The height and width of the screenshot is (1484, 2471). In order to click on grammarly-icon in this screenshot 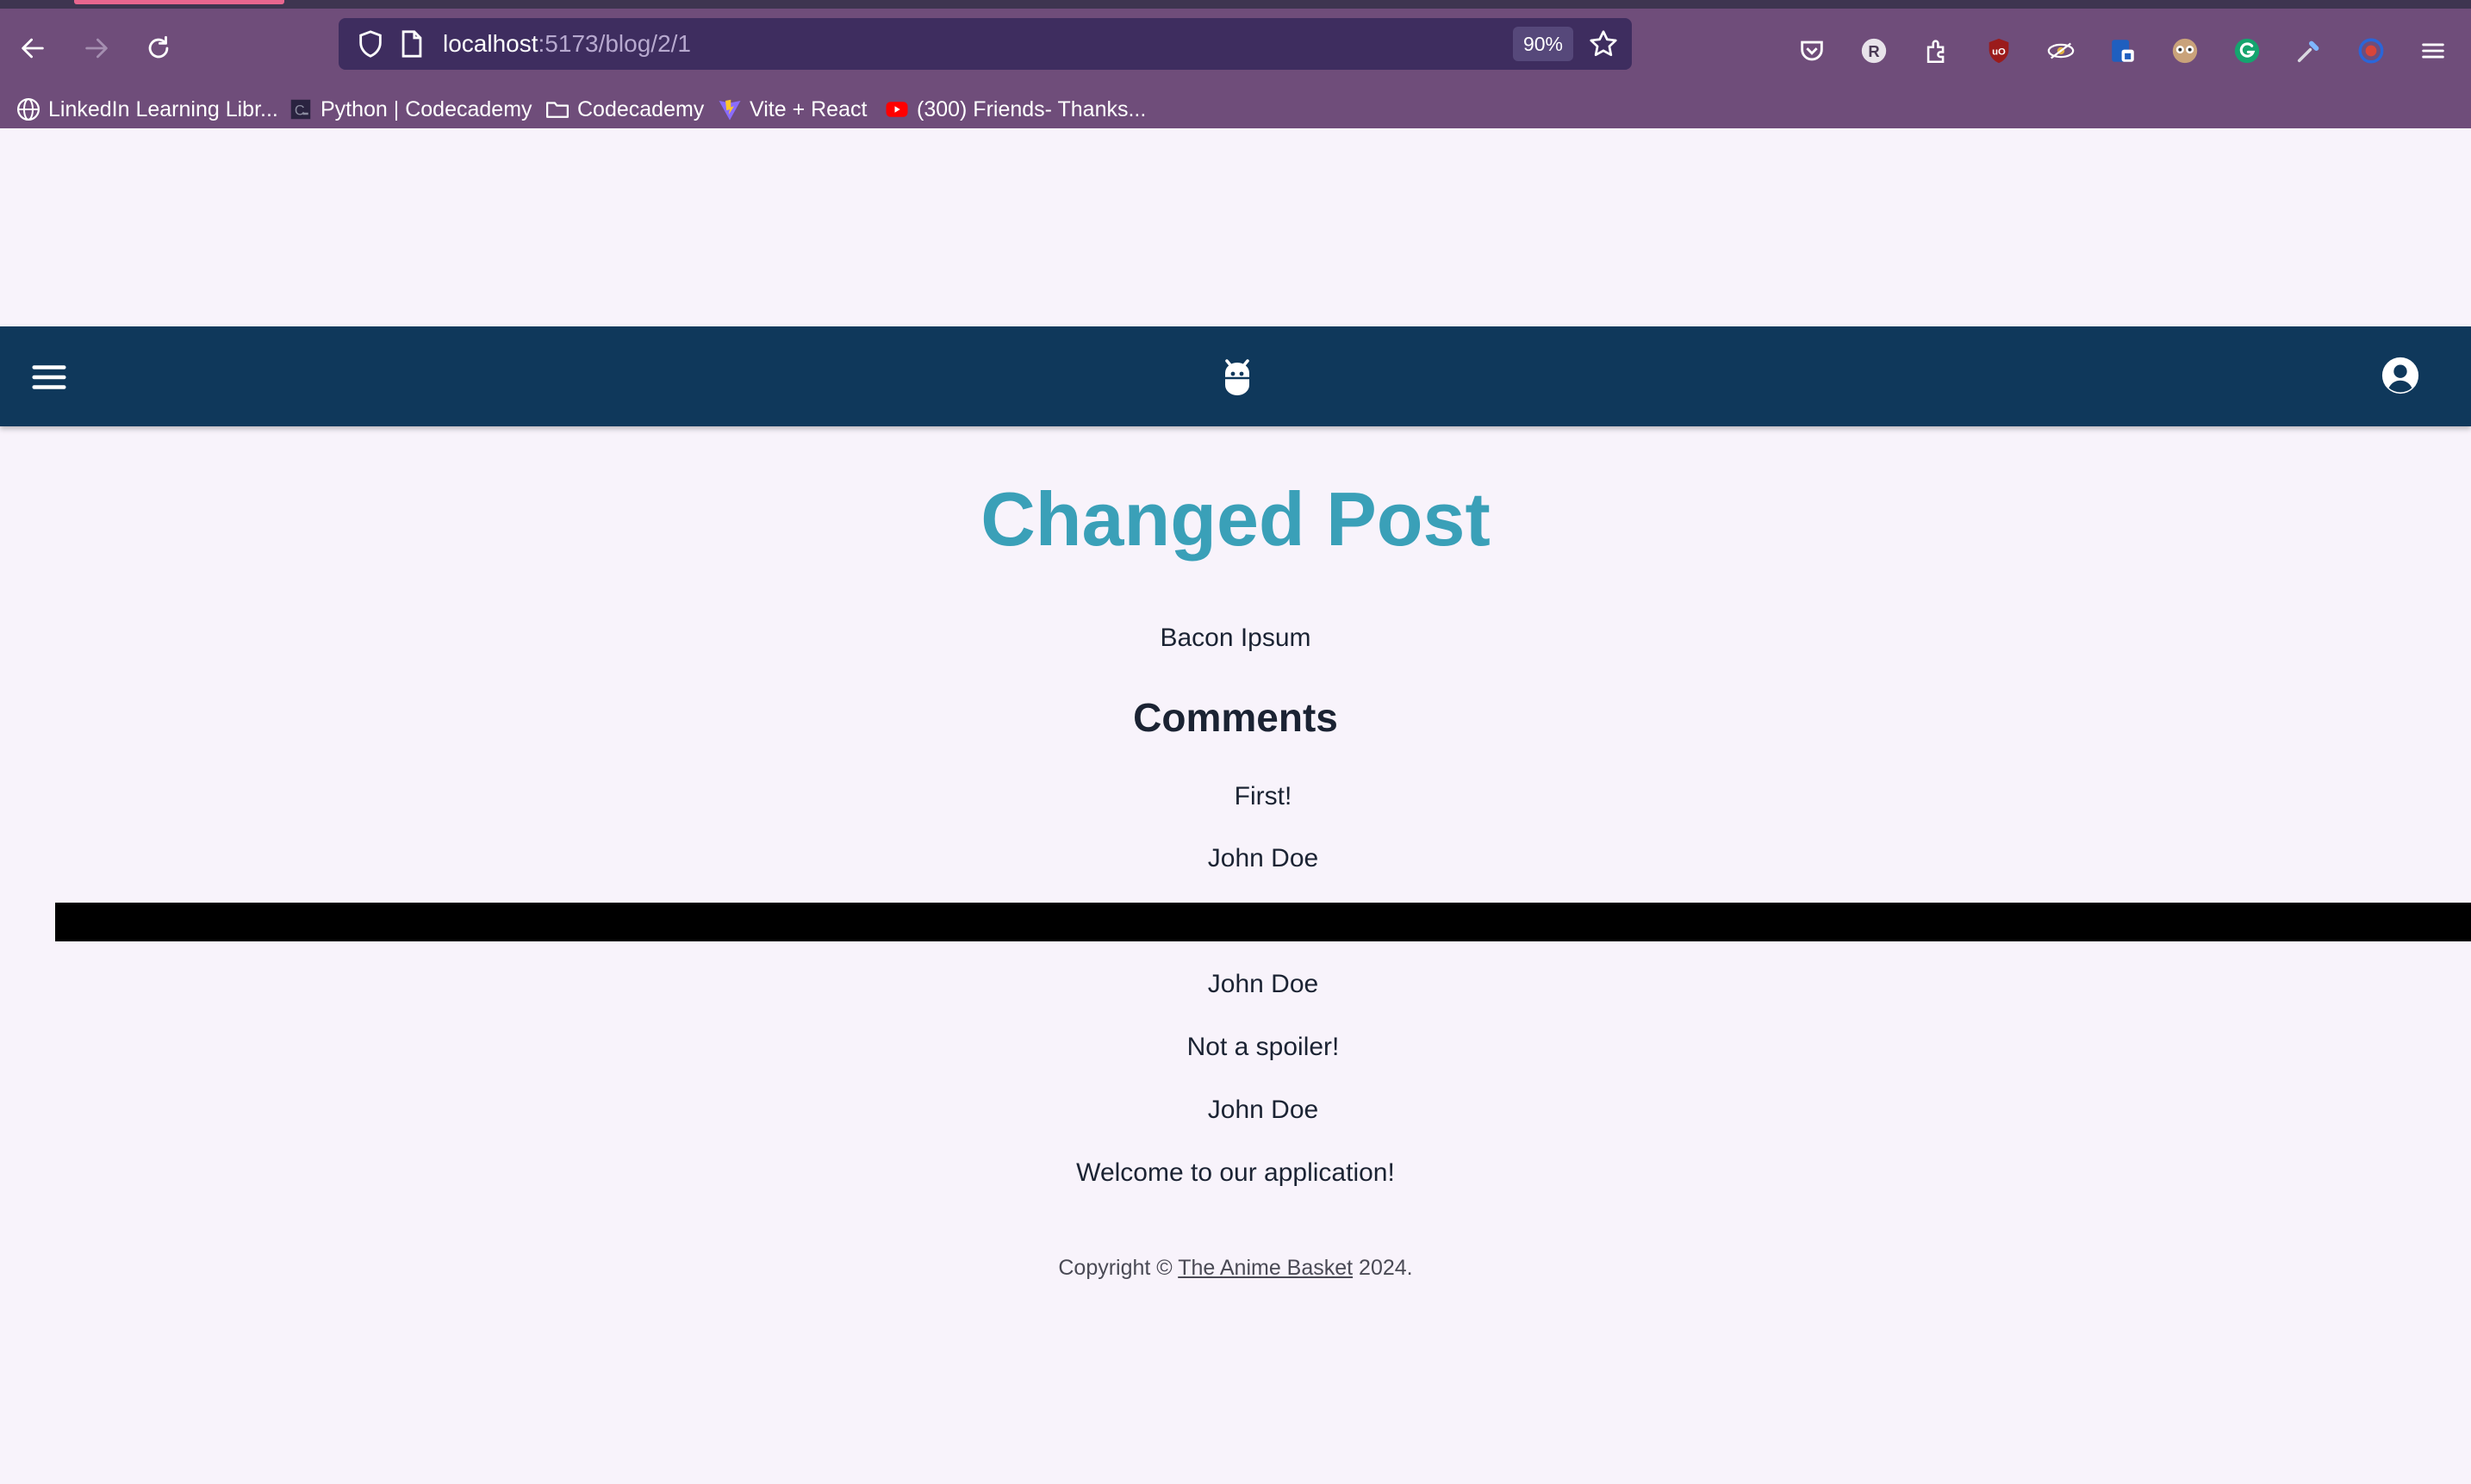, I will do `click(2247, 51)`.